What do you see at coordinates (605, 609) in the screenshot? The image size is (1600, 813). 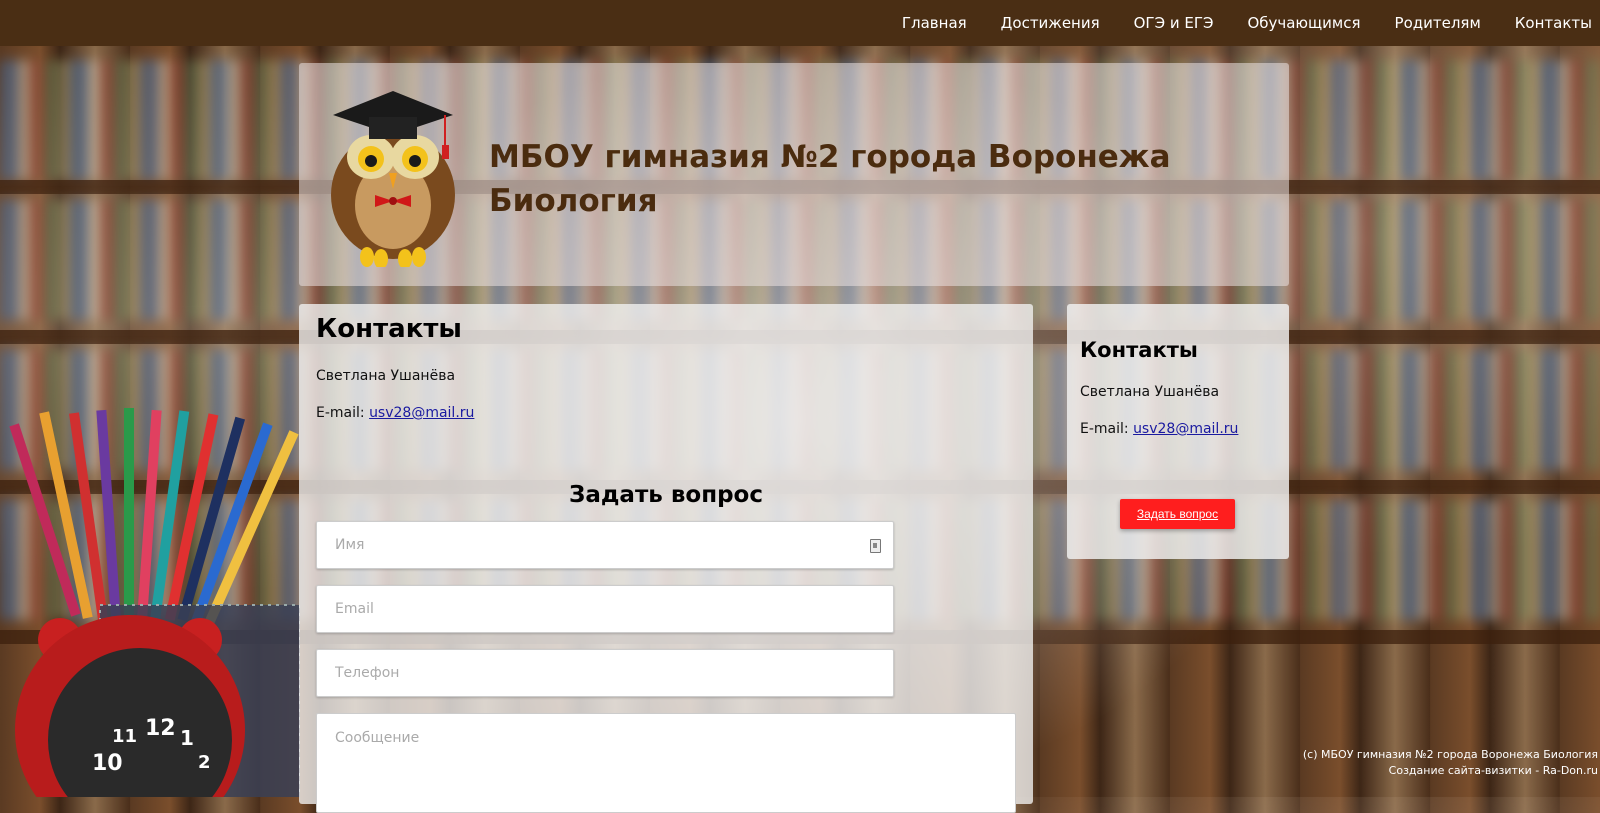 I see `email-input` at bounding box center [605, 609].